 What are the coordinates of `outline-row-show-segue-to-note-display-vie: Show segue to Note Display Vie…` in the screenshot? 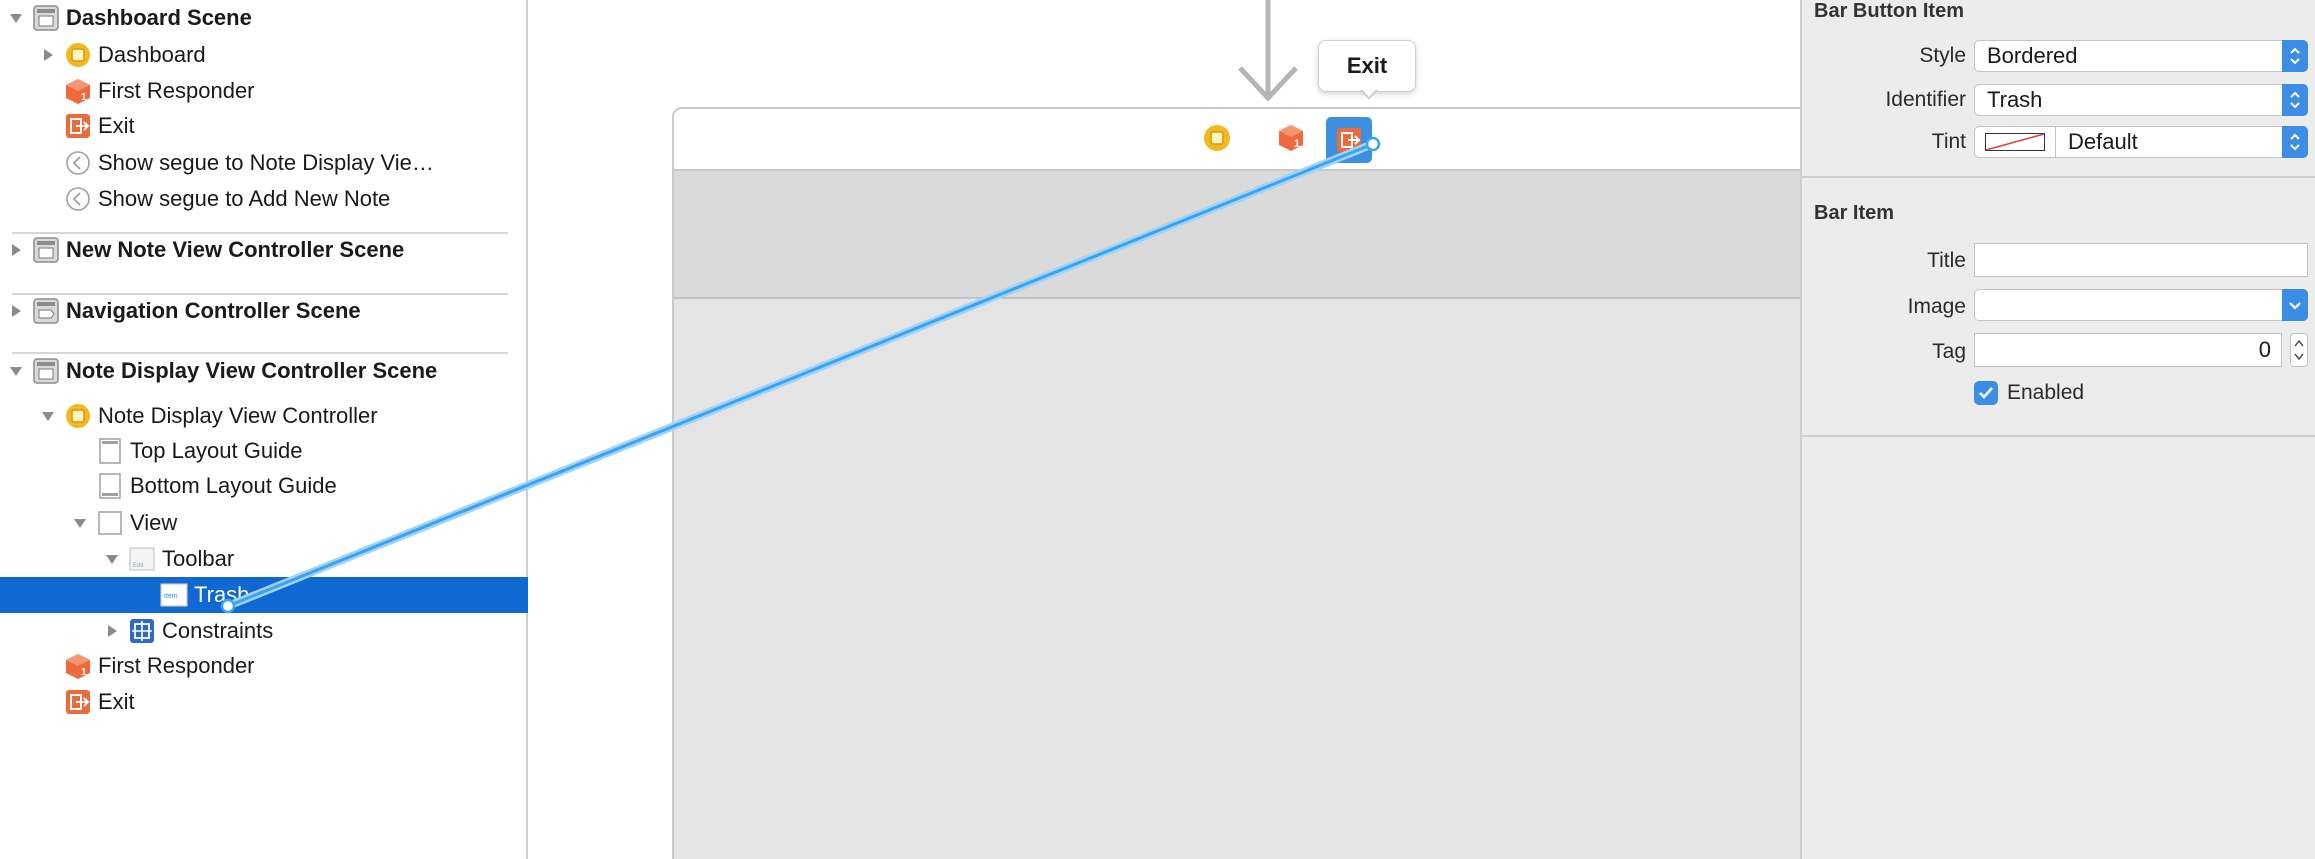 It's located at (264, 163).